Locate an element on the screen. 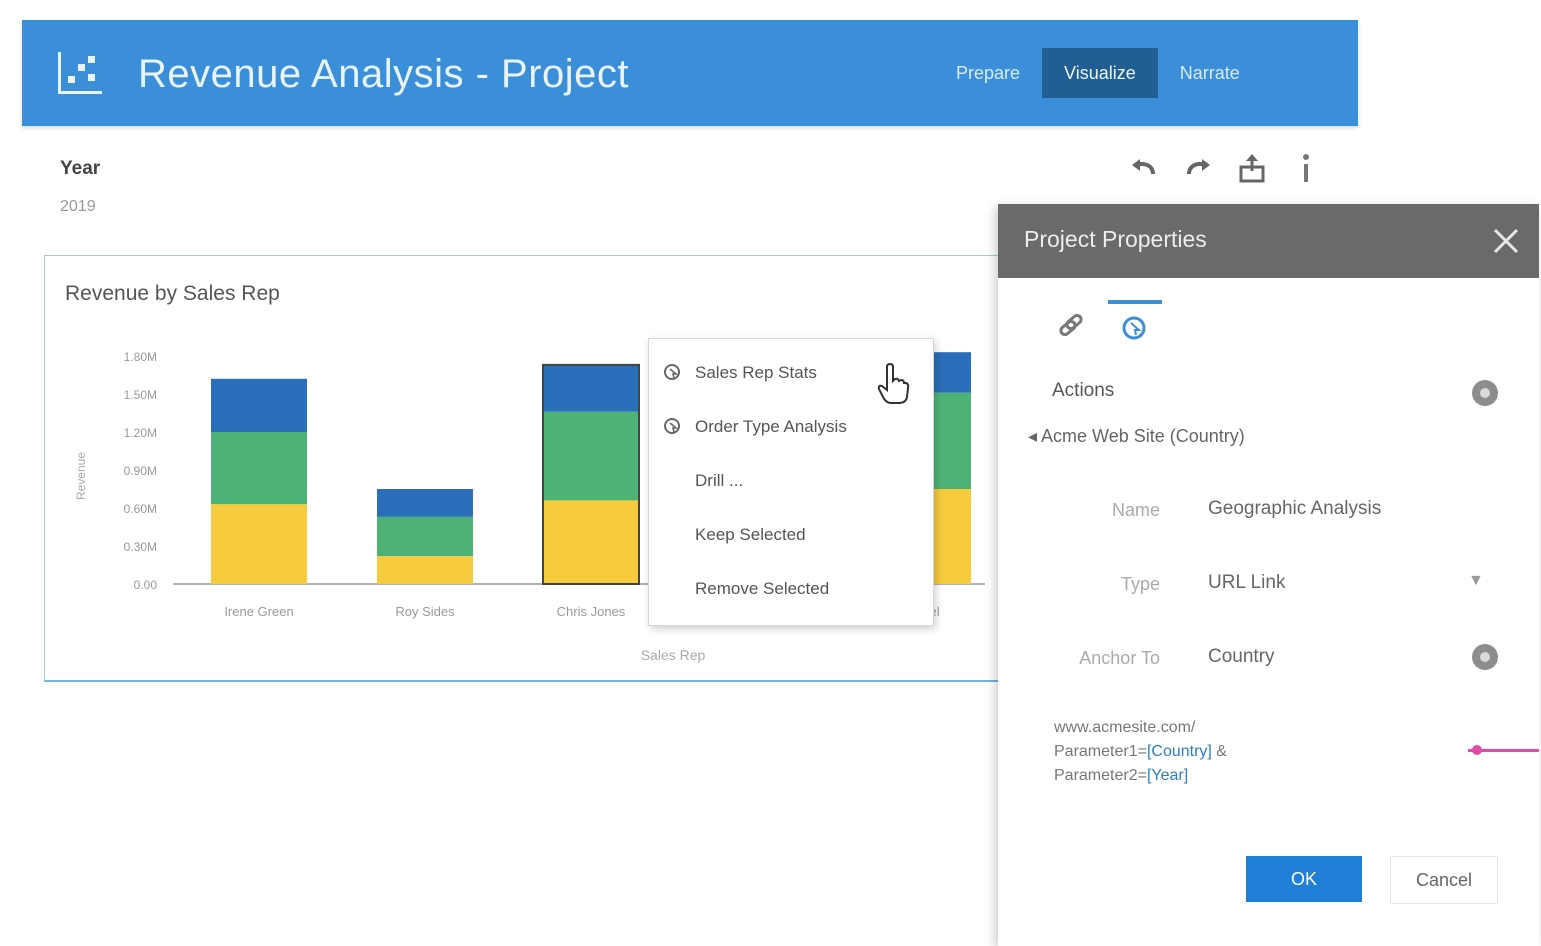 This screenshot has height=946, width=1541. y-tick-label: 1.20M is located at coordinates (140, 433).